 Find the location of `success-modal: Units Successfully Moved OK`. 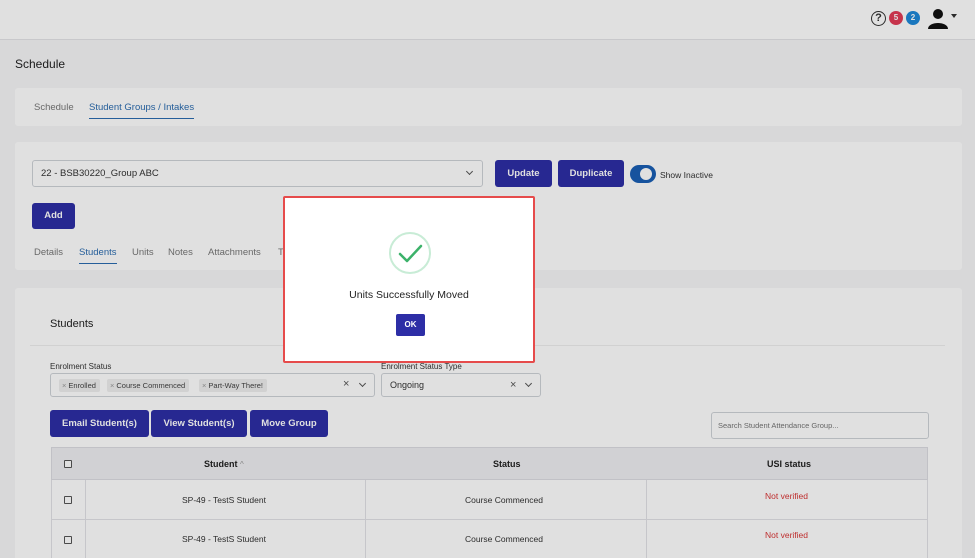

success-modal: Units Successfully Moved OK is located at coordinates (409, 279).